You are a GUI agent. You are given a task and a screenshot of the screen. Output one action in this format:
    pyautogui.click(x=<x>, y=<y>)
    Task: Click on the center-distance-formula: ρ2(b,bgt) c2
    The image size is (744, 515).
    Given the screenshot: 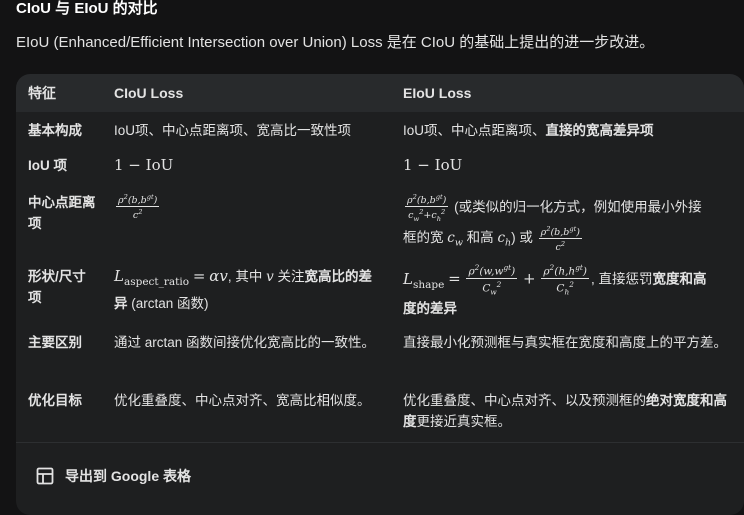 What is the action you would take?
    pyautogui.click(x=138, y=207)
    